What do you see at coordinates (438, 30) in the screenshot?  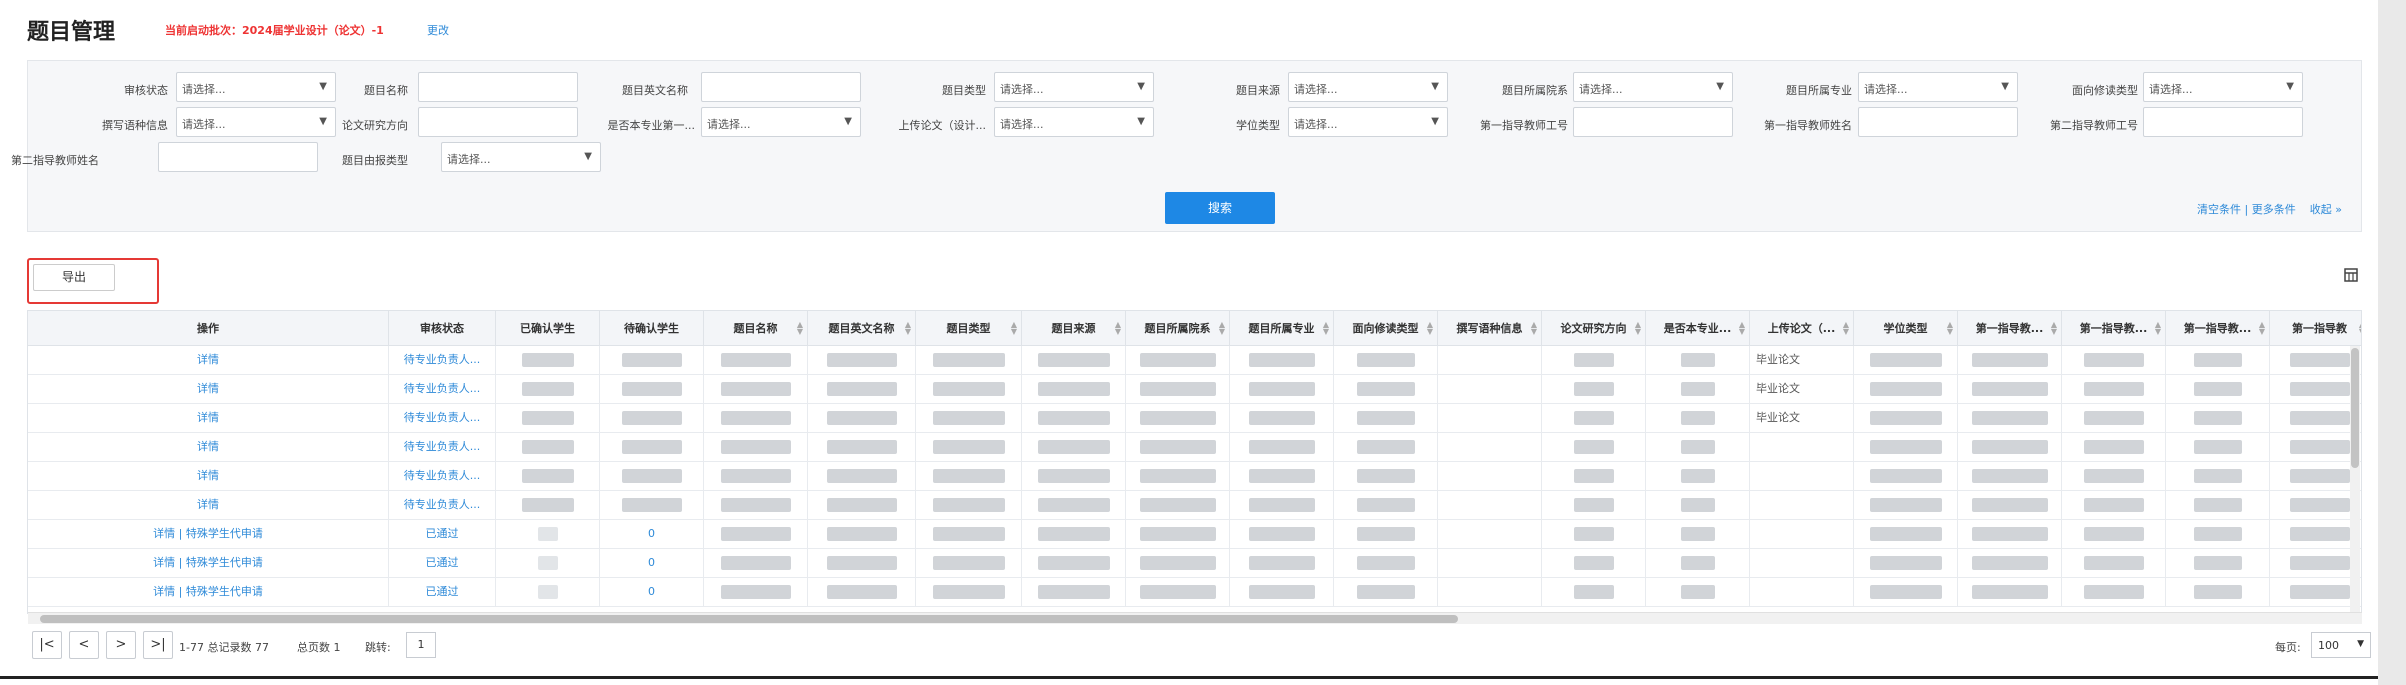 I see `change-batch-link: 更改` at bounding box center [438, 30].